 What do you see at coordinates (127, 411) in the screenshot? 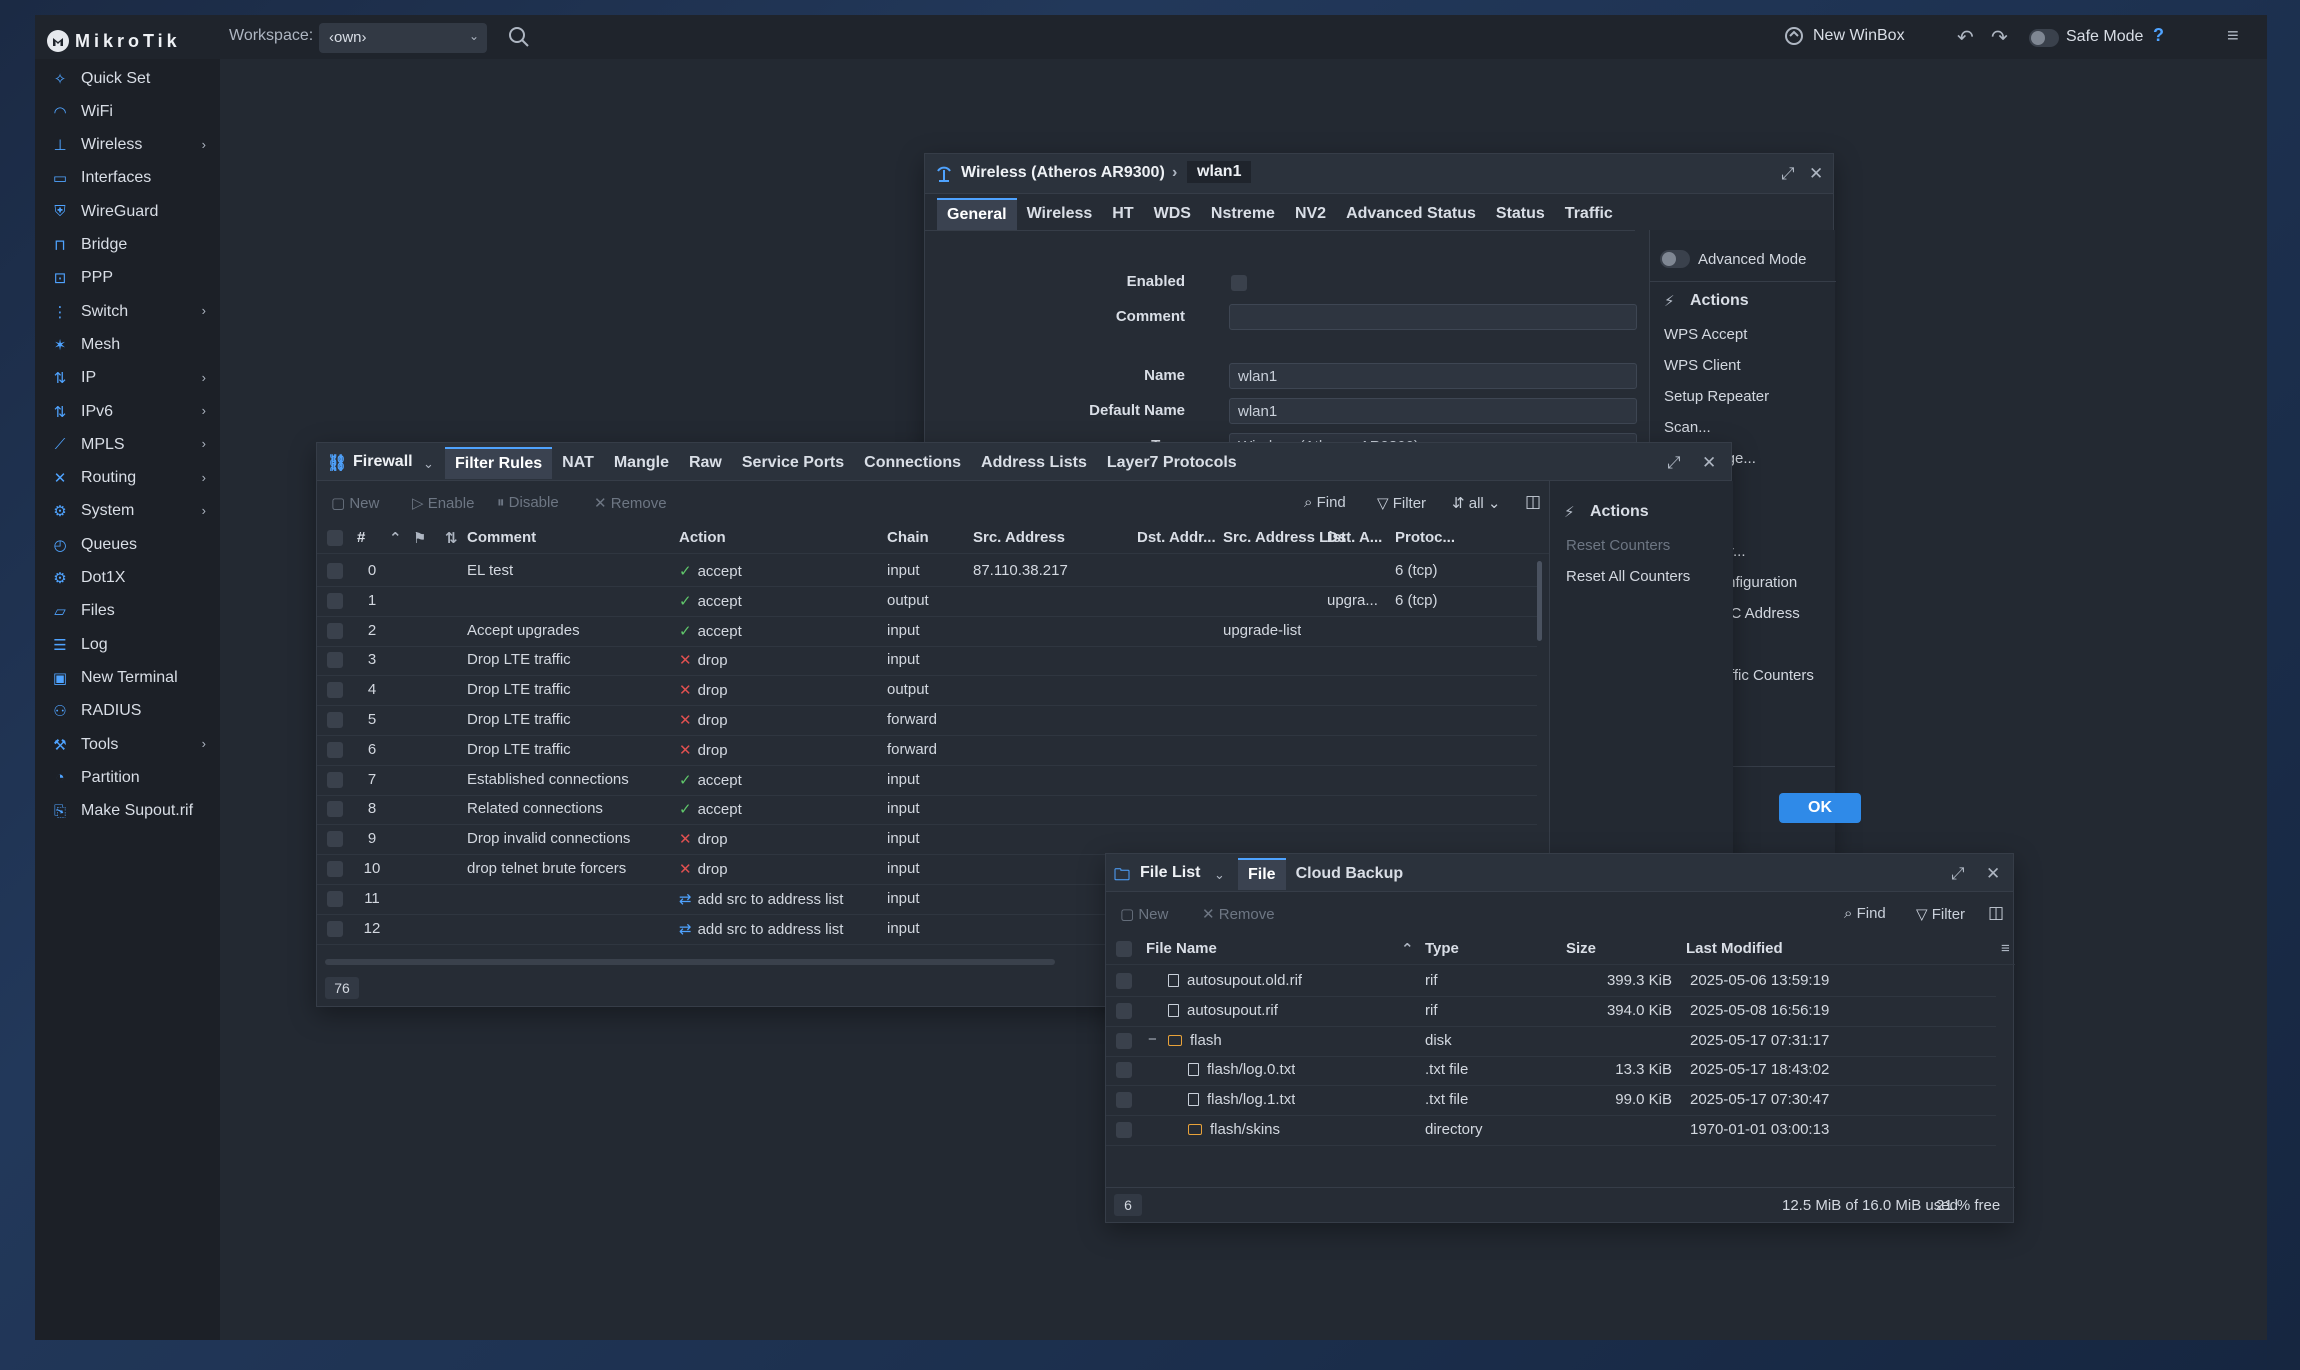
I see `sidebar-item-ipv6: ⇅ IPv6 ›` at bounding box center [127, 411].